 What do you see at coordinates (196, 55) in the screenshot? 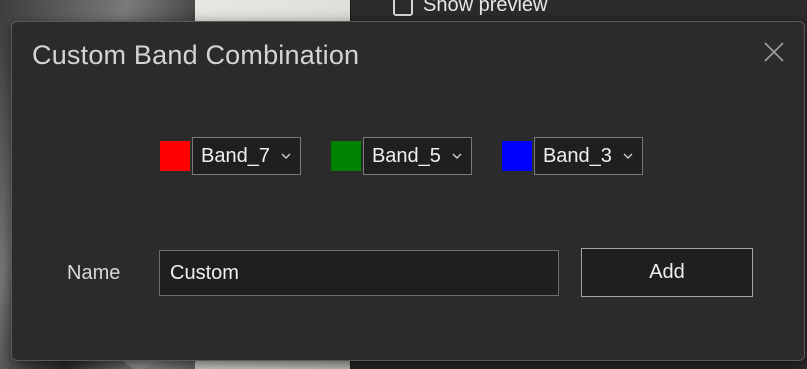
I see `dialog-title: Custom Band Combination` at bounding box center [196, 55].